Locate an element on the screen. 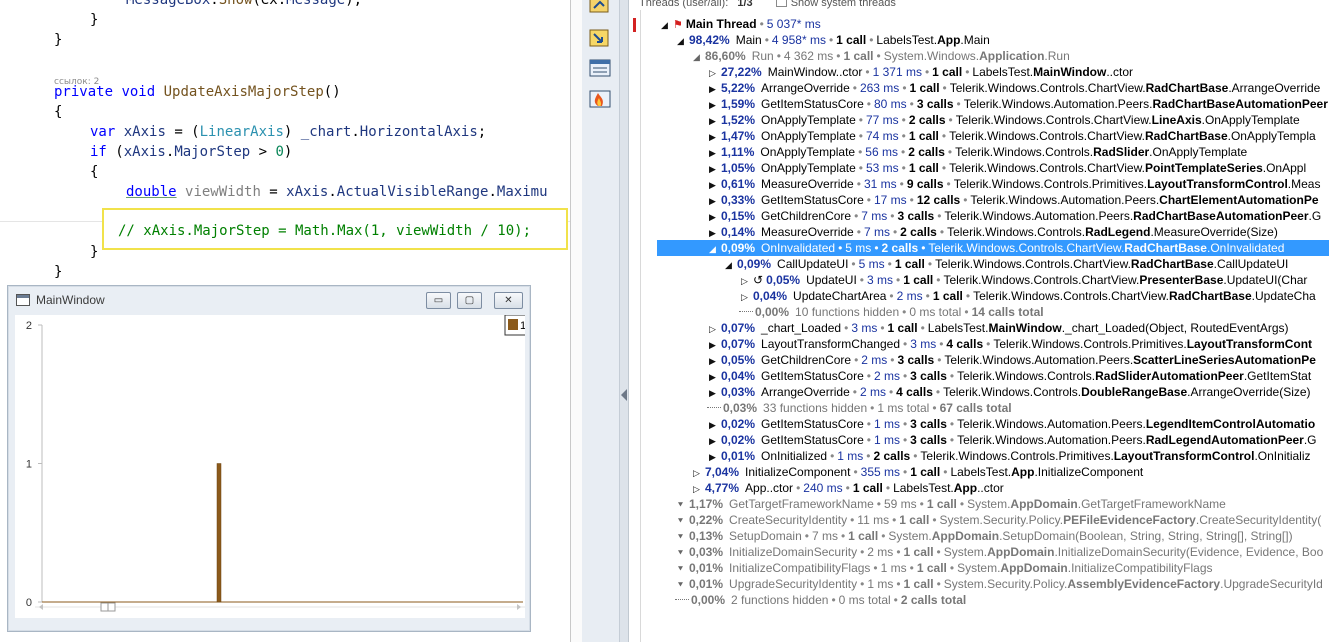 The image size is (1329, 642). main-thread-row: ◢ ⚑ Main Thread • 5 037* ms is located at coordinates (740, 24).